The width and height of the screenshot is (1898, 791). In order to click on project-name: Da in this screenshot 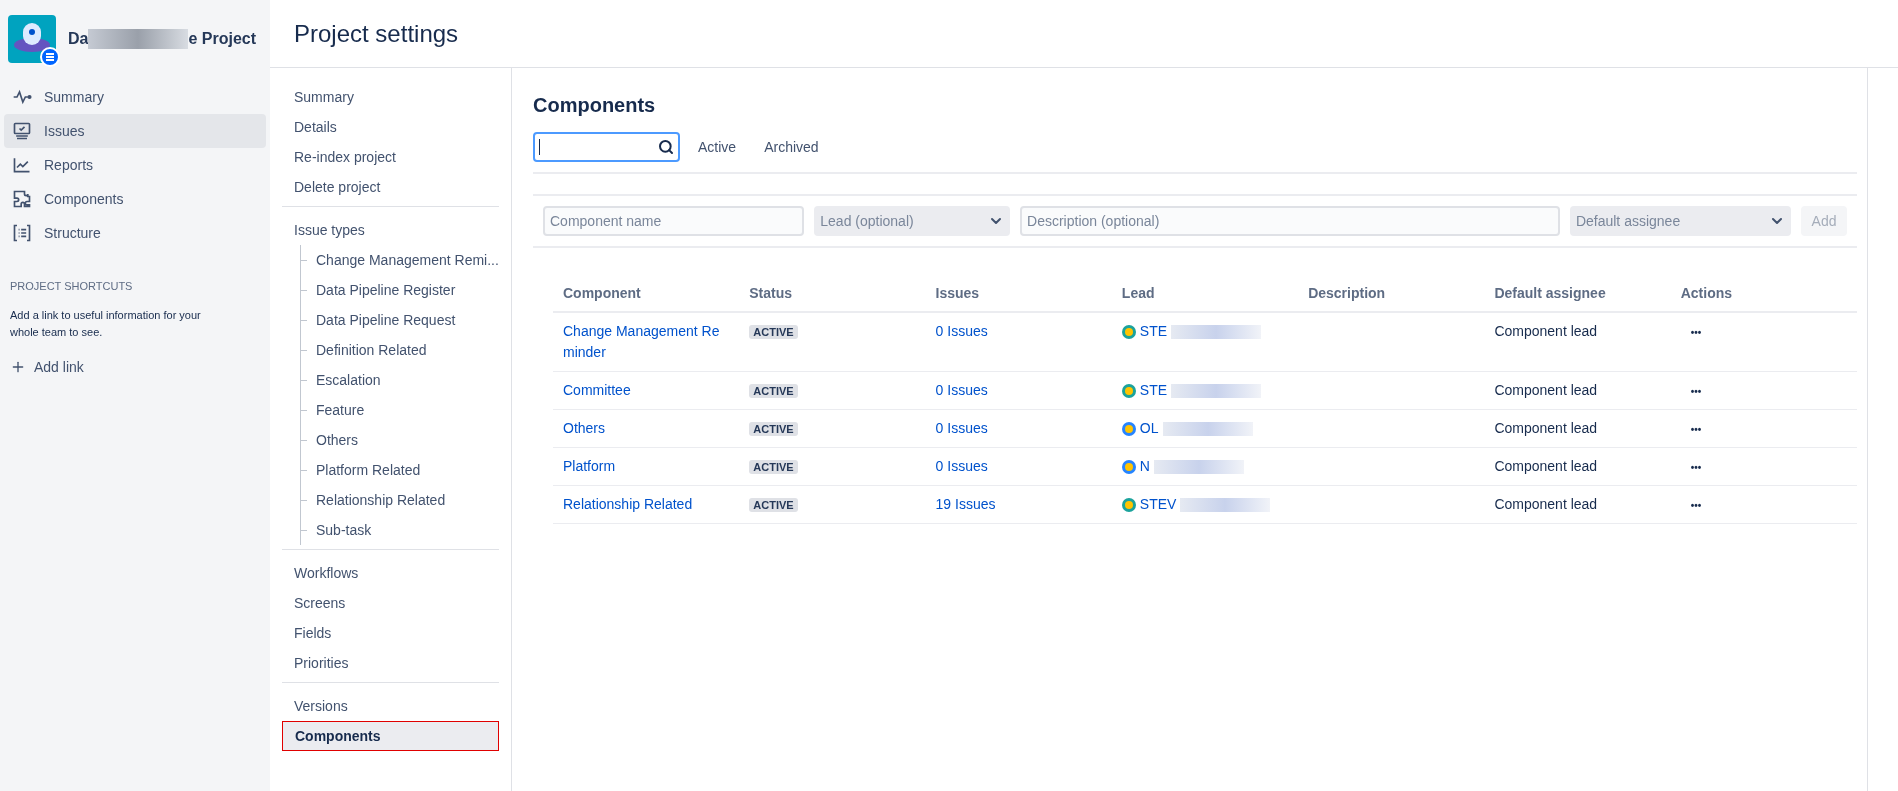, I will do `click(78, 39)`.